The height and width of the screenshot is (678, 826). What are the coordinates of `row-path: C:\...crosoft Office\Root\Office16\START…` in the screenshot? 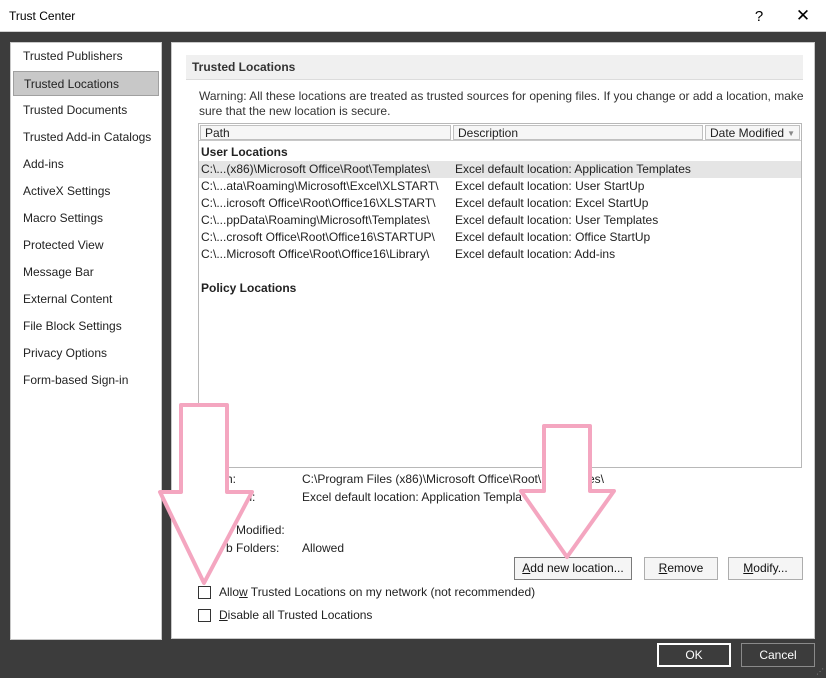 It's located at (318, 237).